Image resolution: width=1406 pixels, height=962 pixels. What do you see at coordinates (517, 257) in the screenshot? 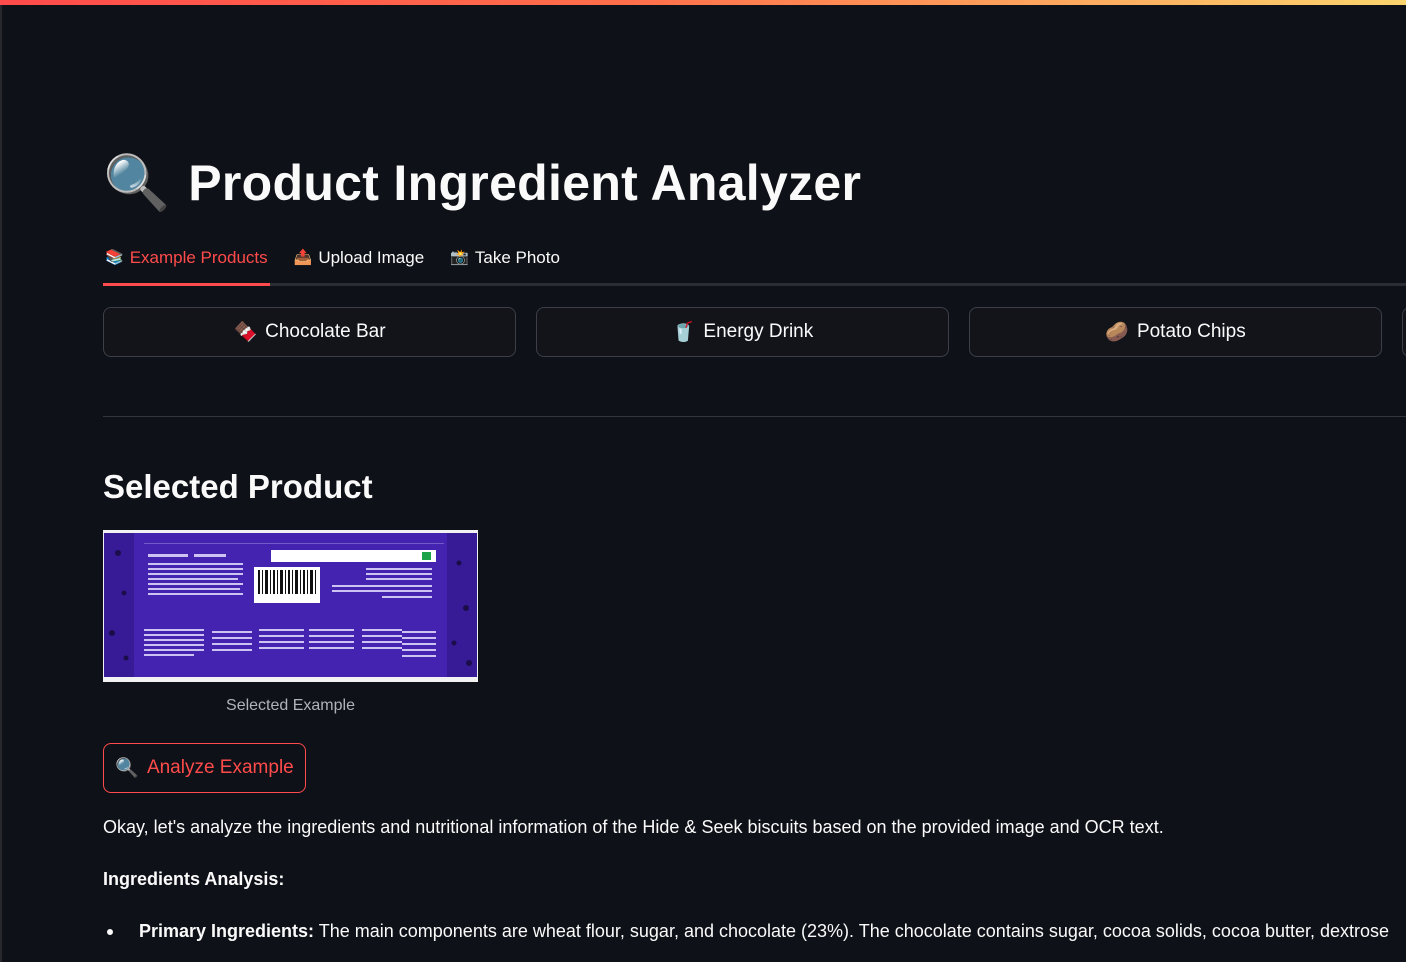
I see `tab-label: Take Photo` at bounding box center [517, 257].